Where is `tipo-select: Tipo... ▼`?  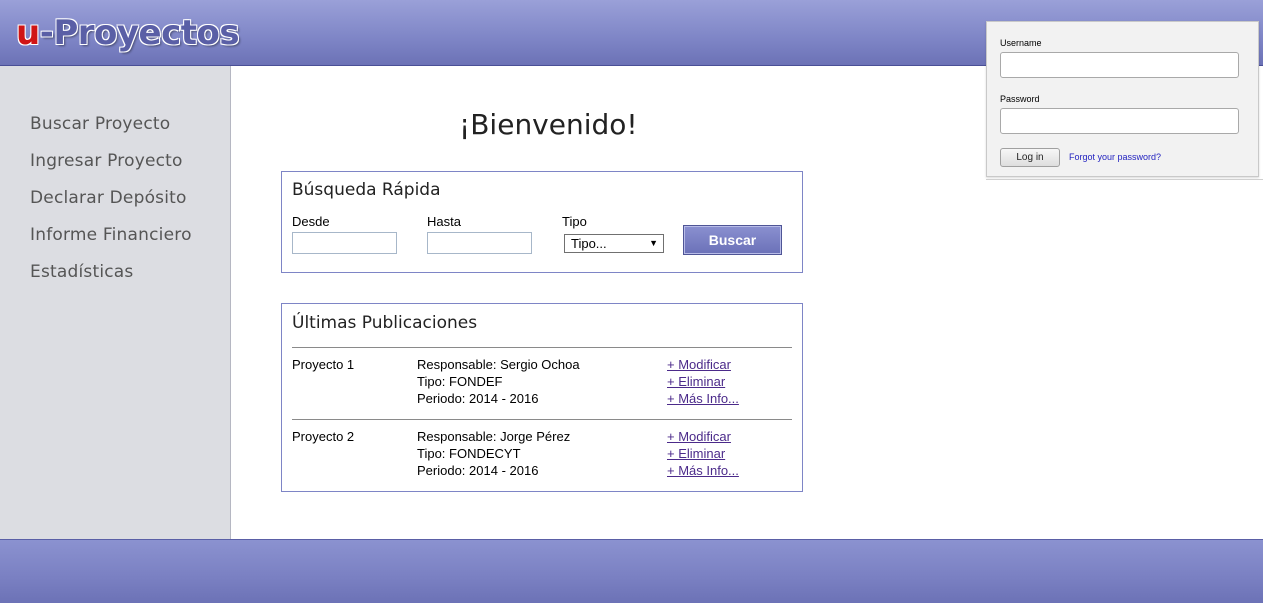
tipo-select: Tipo... ▼ is located at coordinates (614, 243).